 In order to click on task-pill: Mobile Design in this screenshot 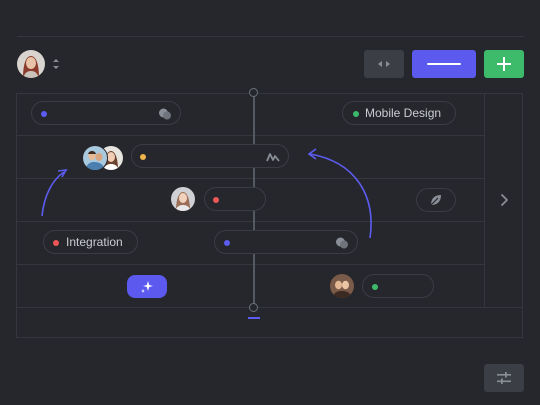, I will do `click(399, 113)`.